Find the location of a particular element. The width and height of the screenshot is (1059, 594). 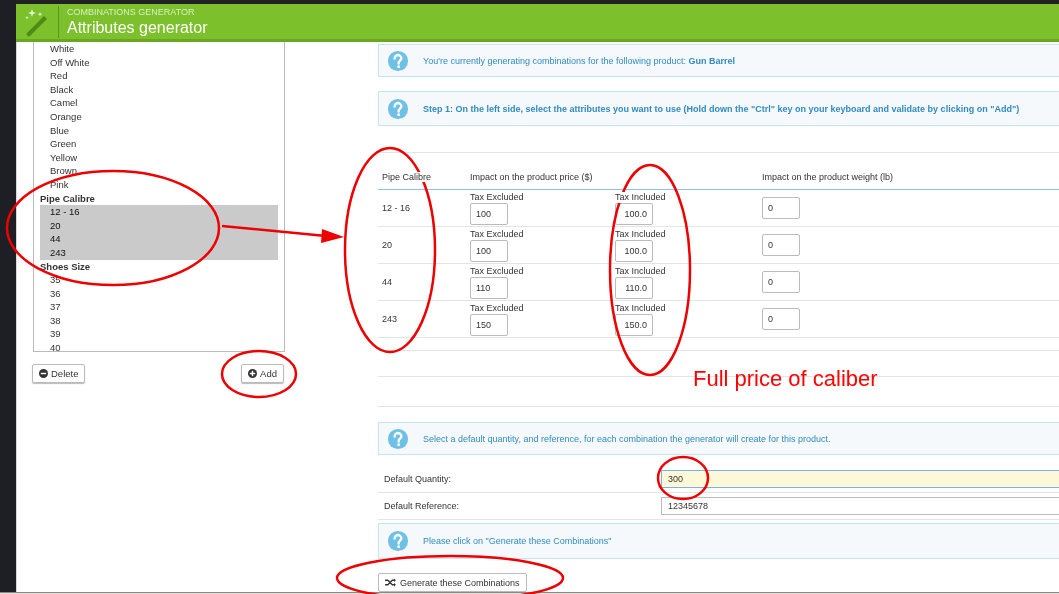

price-input: 110 is located at coordinates (489, 288).